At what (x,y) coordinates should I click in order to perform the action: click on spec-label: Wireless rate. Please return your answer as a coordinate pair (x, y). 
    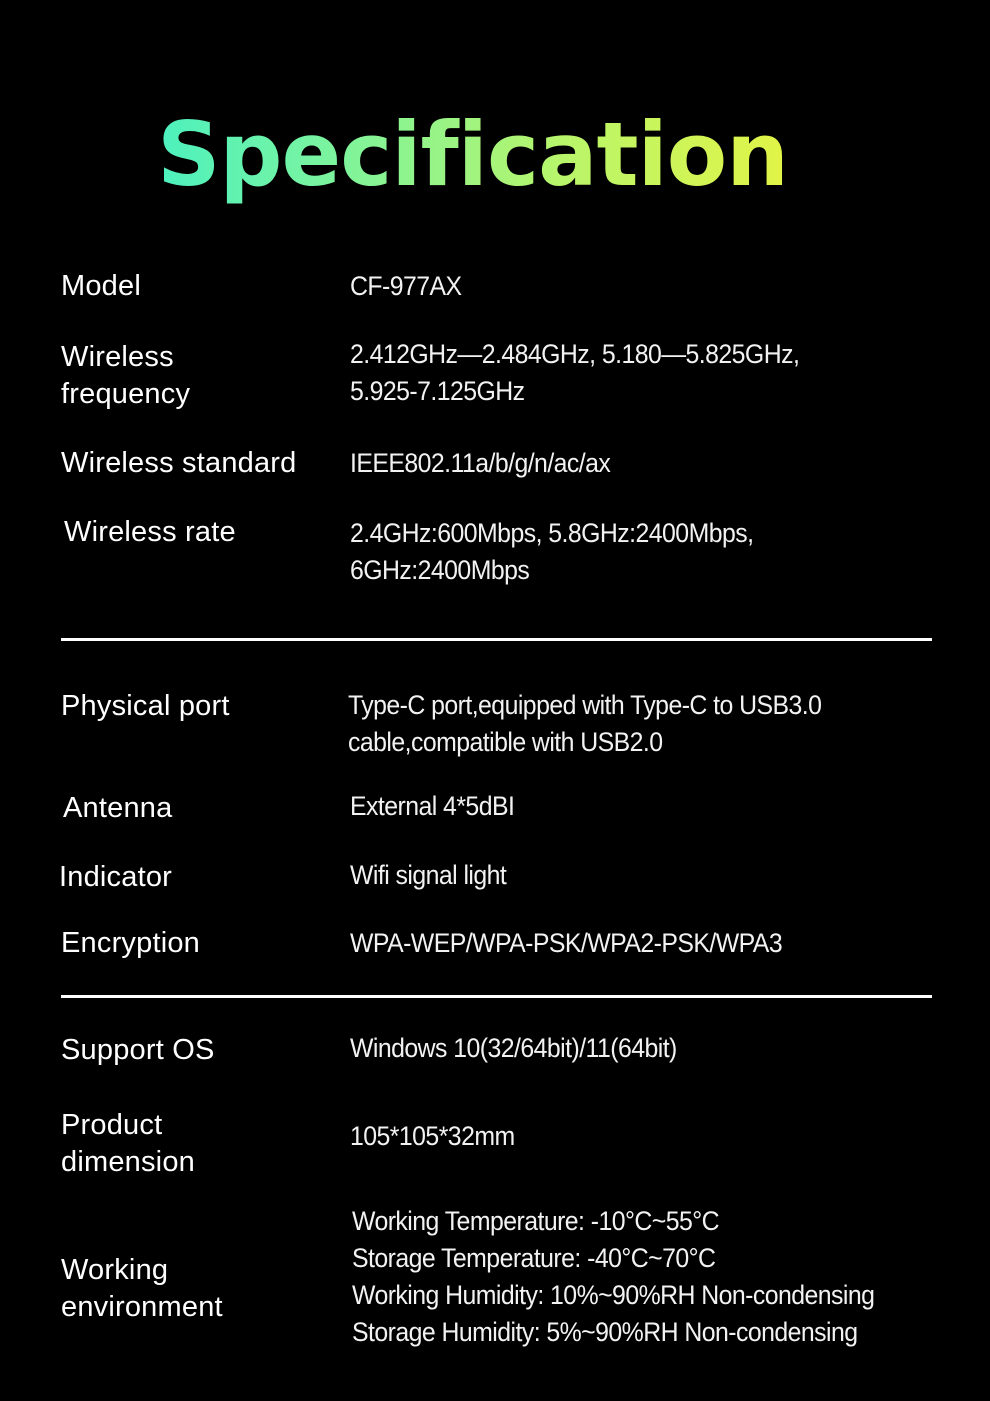
    Looking at the image, I should click on (150, 532).